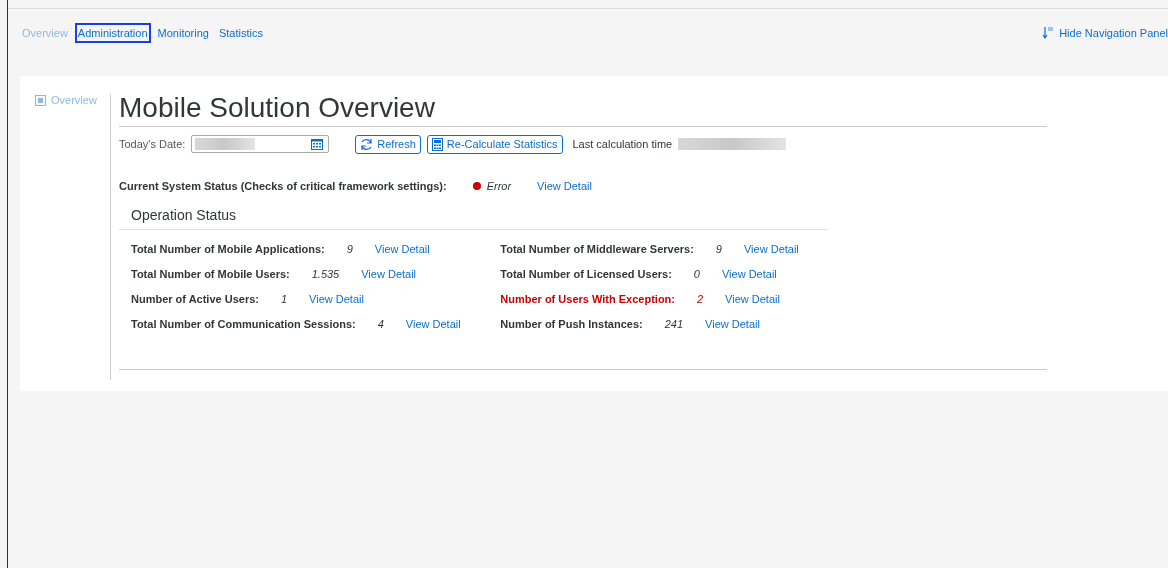 The height and width of the screenshot is (568, 1168). What do you see at coordinates (243, 324) in the screenshot?
I see `metric-label: Total Number of Communication Sessions:` at bounding box center [243, 324].